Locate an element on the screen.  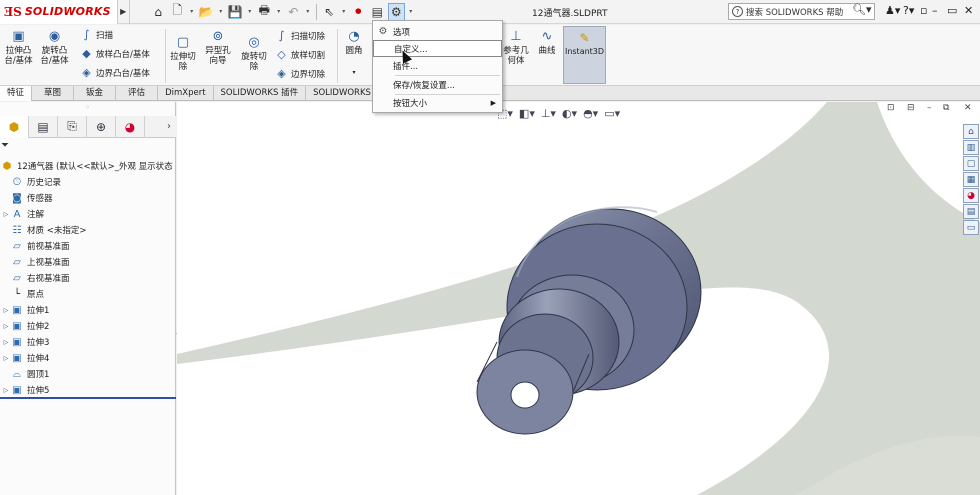
options-gear-icon: ⚙ is located at coordinates (396, 11).